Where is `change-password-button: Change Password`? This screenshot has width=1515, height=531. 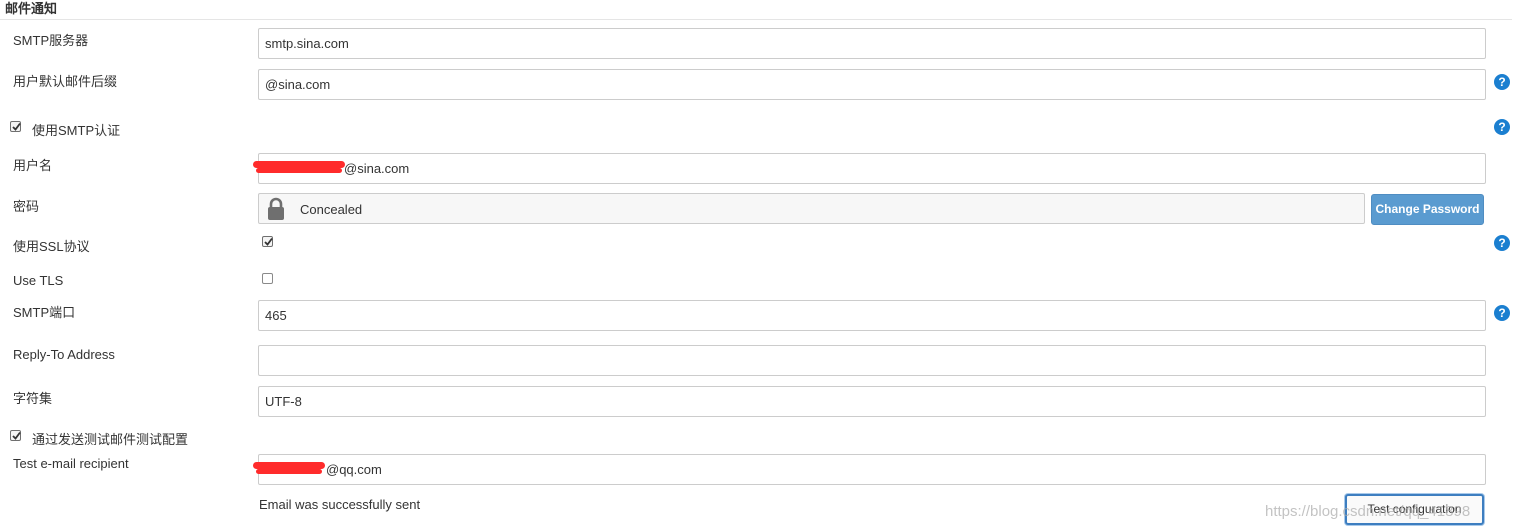 change-password-button: Change Password is located at coordinates (1427, 209).